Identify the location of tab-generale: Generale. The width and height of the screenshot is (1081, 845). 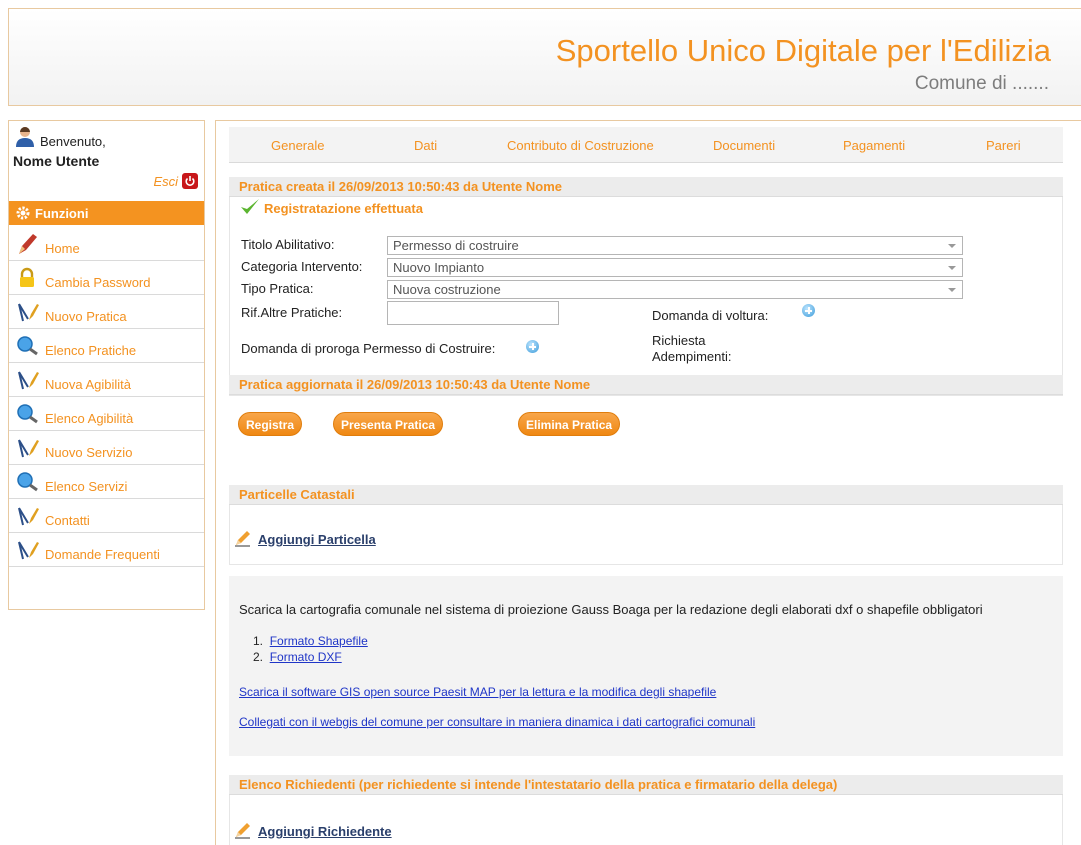
(297, 145).